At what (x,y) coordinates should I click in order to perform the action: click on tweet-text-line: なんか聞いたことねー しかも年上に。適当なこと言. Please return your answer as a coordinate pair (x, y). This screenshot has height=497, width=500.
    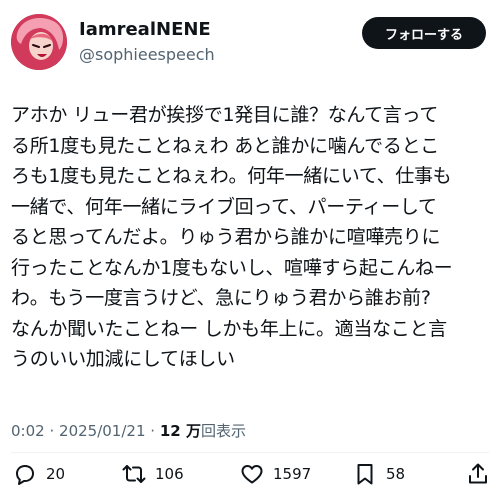
    Looking at the image, I should click on (229, 328).